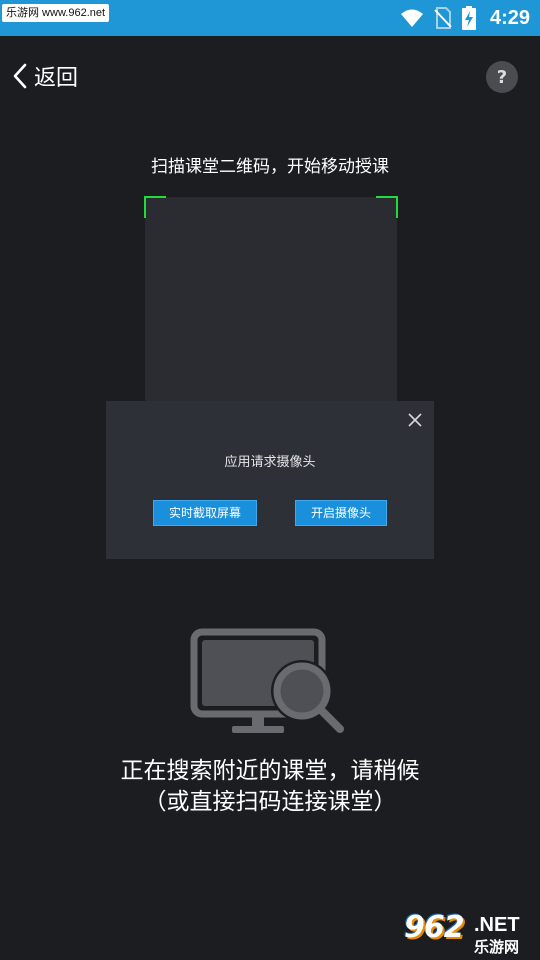 The image size is (540, 960). What do you see at coordinates (411, 18) in the screenshot?
I see `wifi-icon` at bounding box center [411, 18].